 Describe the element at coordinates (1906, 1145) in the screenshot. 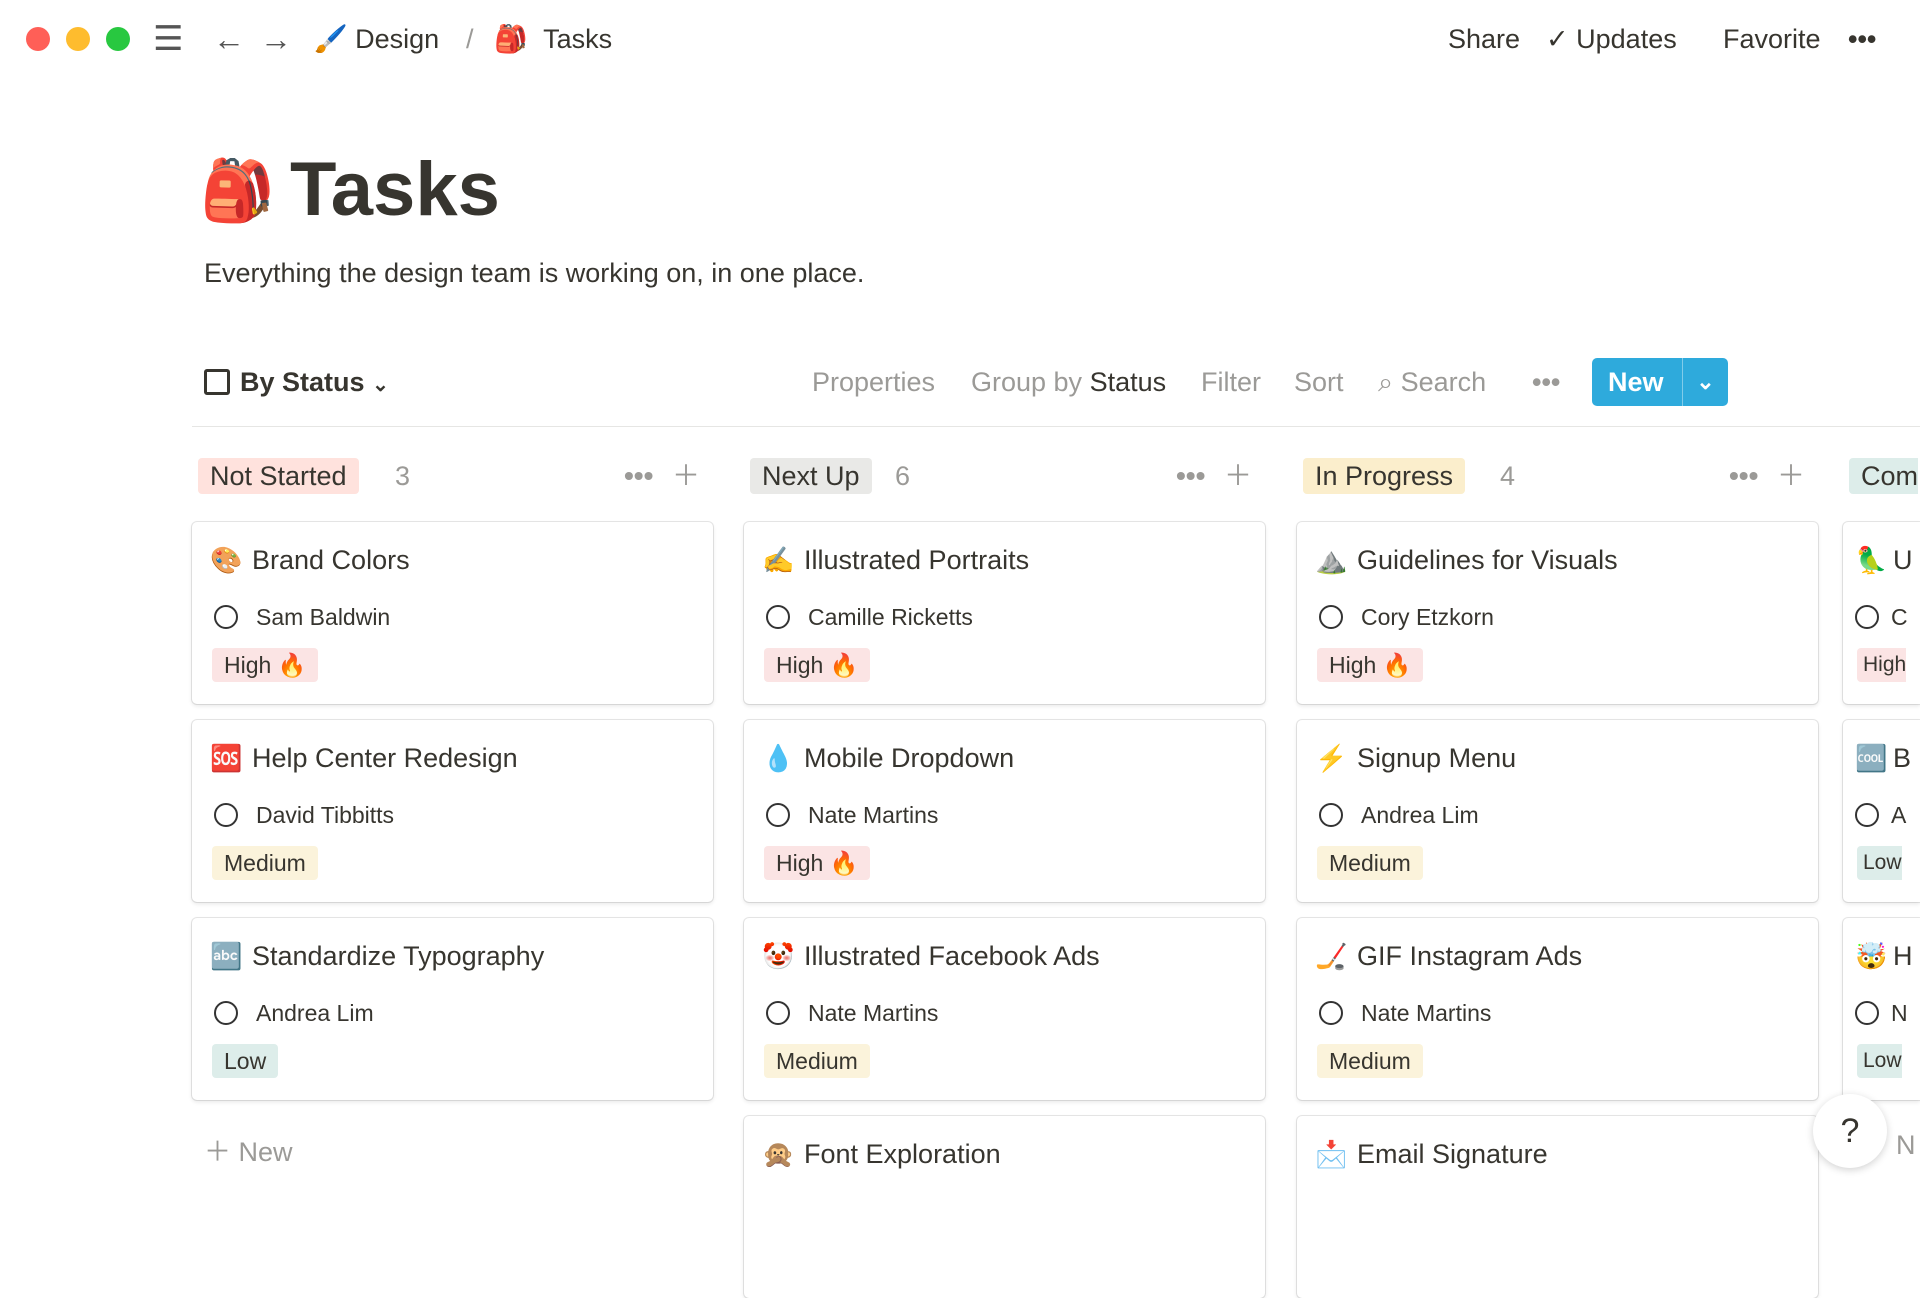

I see `add-new-card-button-col4: N` at that location.